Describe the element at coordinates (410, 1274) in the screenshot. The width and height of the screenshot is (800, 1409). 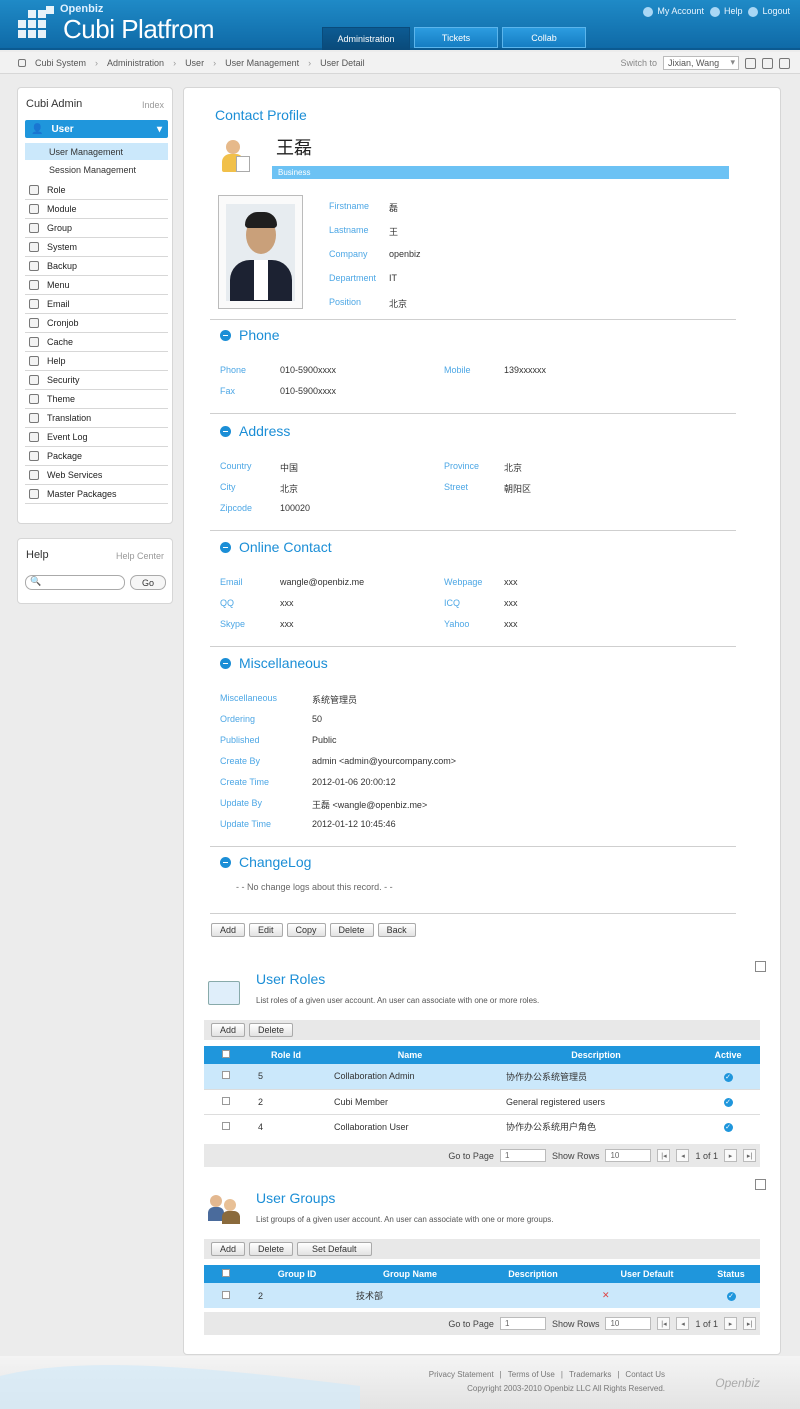
I see `col-group-name: Group Name` at that location.